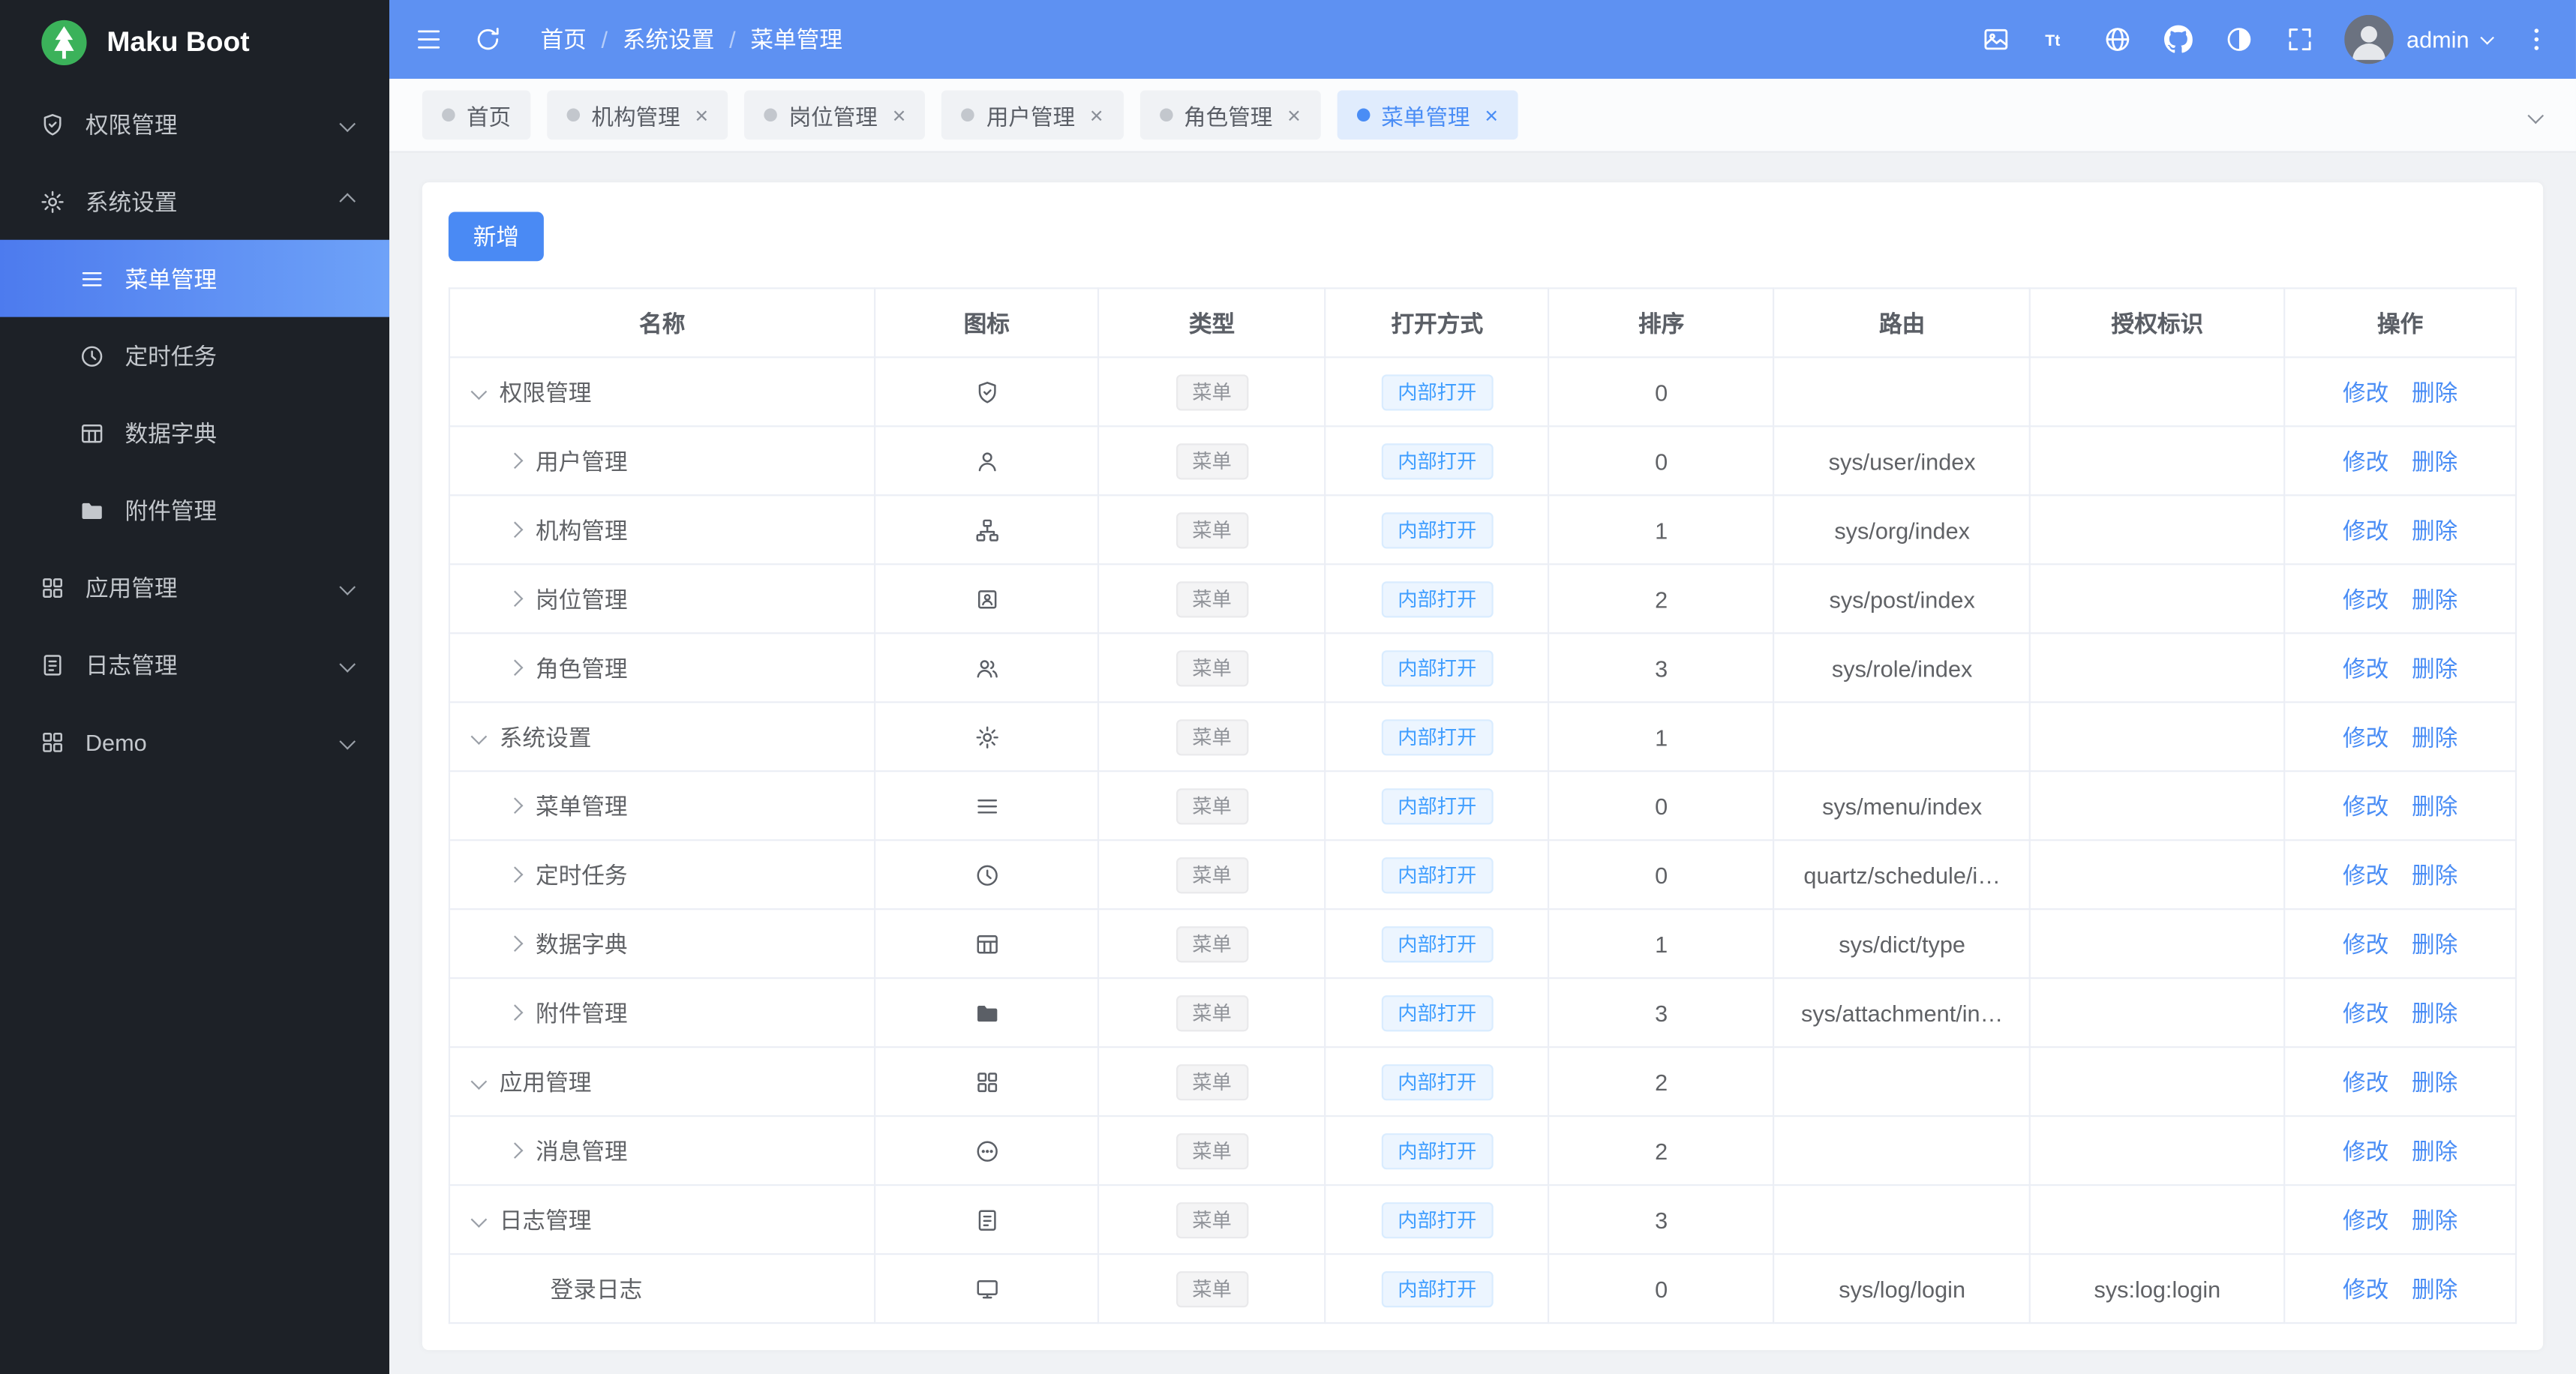 The height and width of the screenshot is (1374, 2576). Describe the element at coordinates (1425, 117) in the screenshot. I see `tab-label: 菜单管理` at that location.